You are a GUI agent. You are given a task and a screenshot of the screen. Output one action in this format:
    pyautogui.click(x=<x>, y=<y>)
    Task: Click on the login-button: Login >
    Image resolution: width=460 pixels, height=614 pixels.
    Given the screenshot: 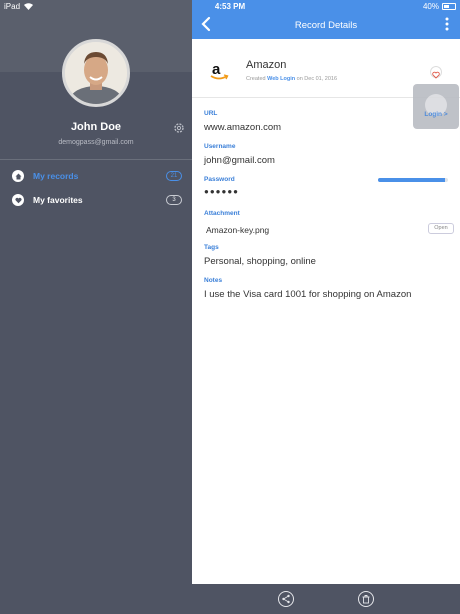 What is the action you would take?
    pyautogui.click(x=436, y=106)
    